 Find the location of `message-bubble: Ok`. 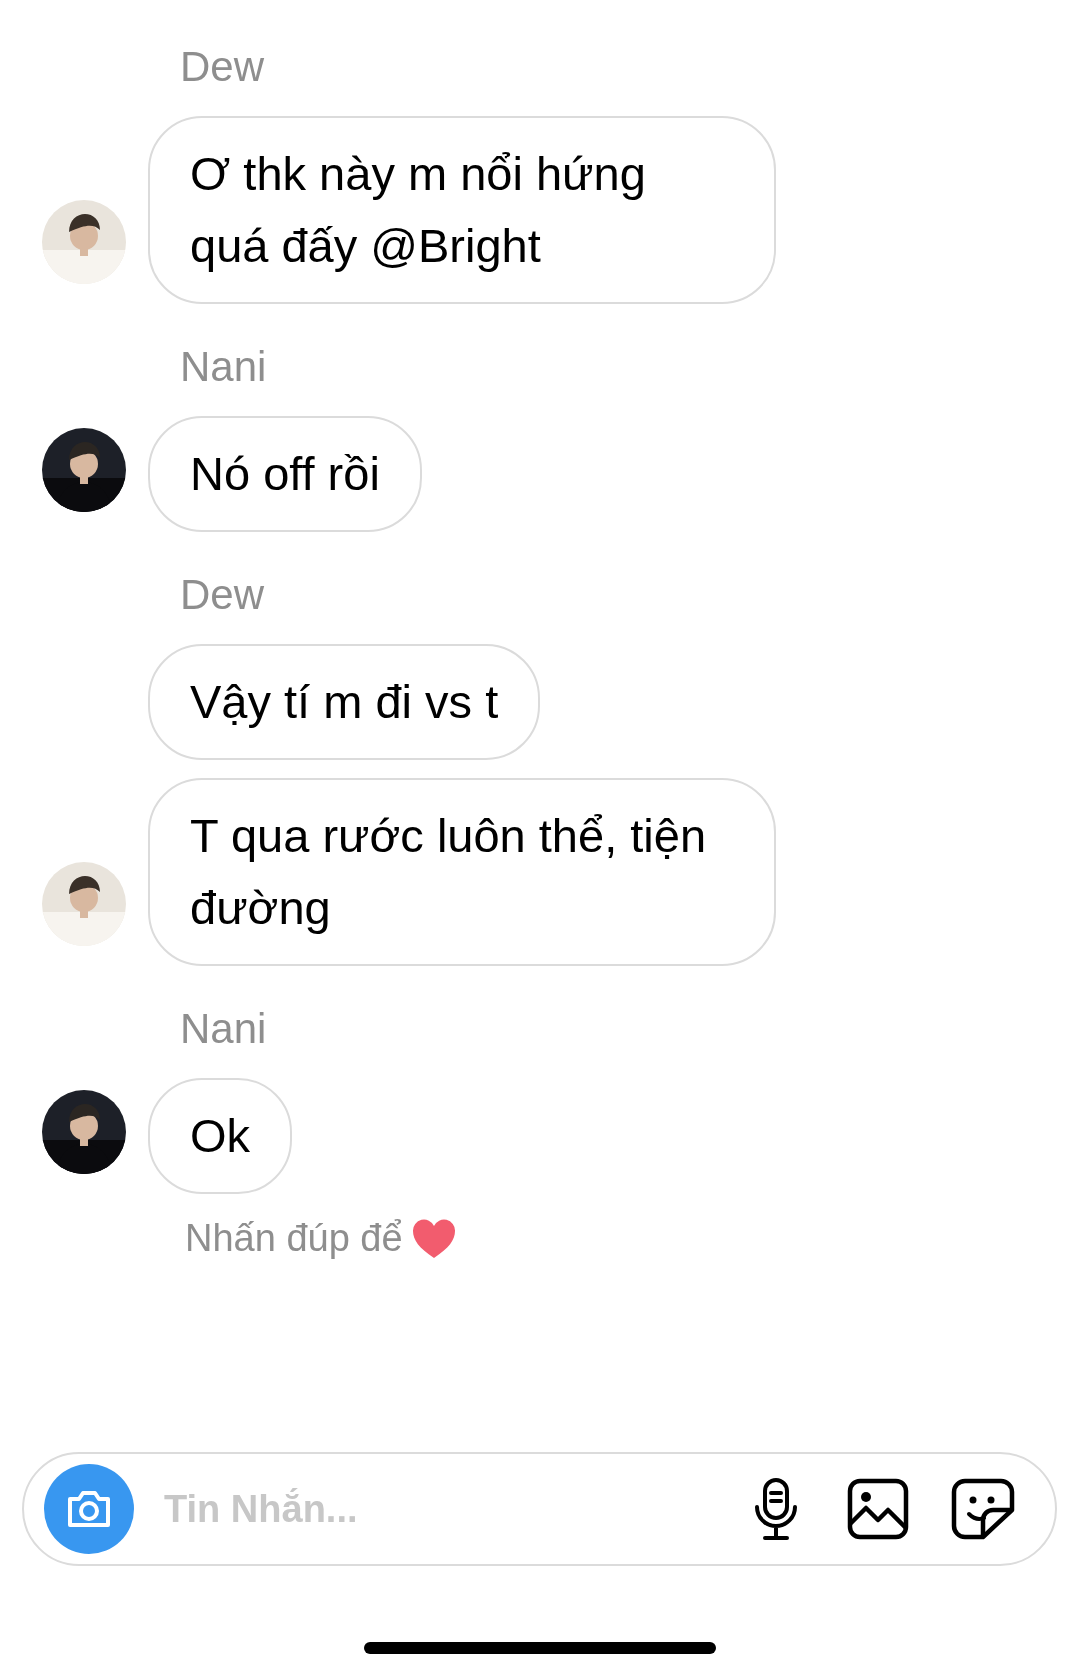

message-bubble: Ok is located at coordinates (220, 1136).